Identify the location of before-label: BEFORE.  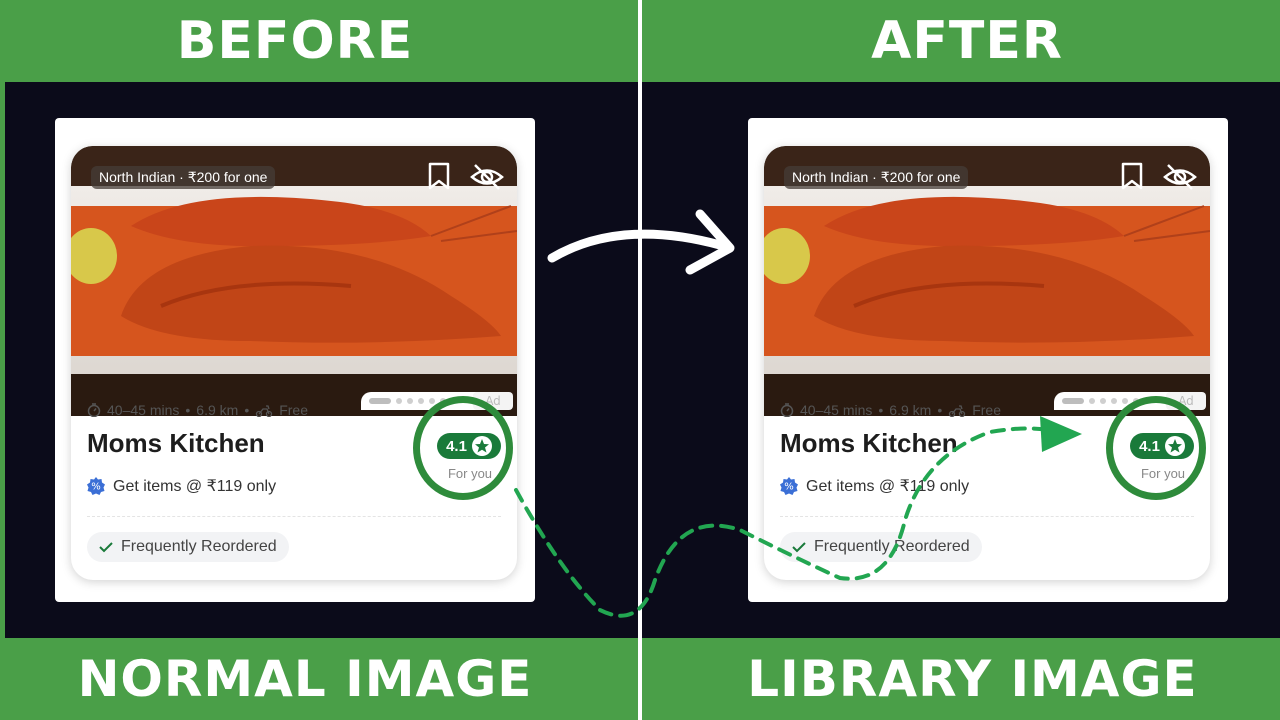
(295, 41).